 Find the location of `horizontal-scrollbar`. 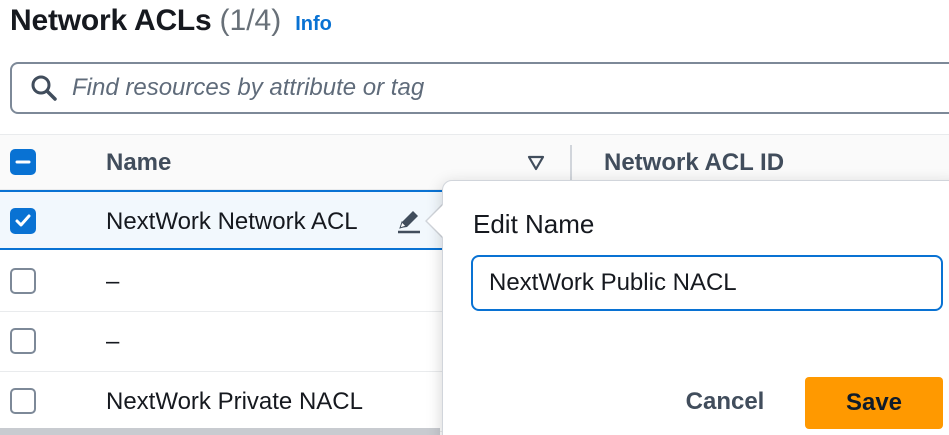

horizontal-scrollbar is located at coordinates (220, 431).